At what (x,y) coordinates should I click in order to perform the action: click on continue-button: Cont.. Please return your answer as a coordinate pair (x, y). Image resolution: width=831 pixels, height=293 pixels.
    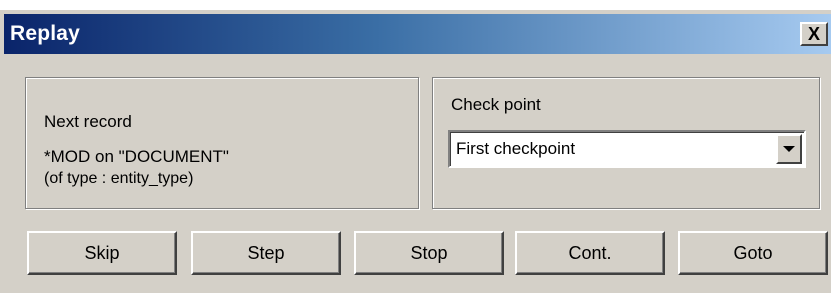
    Looking at the image, I should click on (590, 253).